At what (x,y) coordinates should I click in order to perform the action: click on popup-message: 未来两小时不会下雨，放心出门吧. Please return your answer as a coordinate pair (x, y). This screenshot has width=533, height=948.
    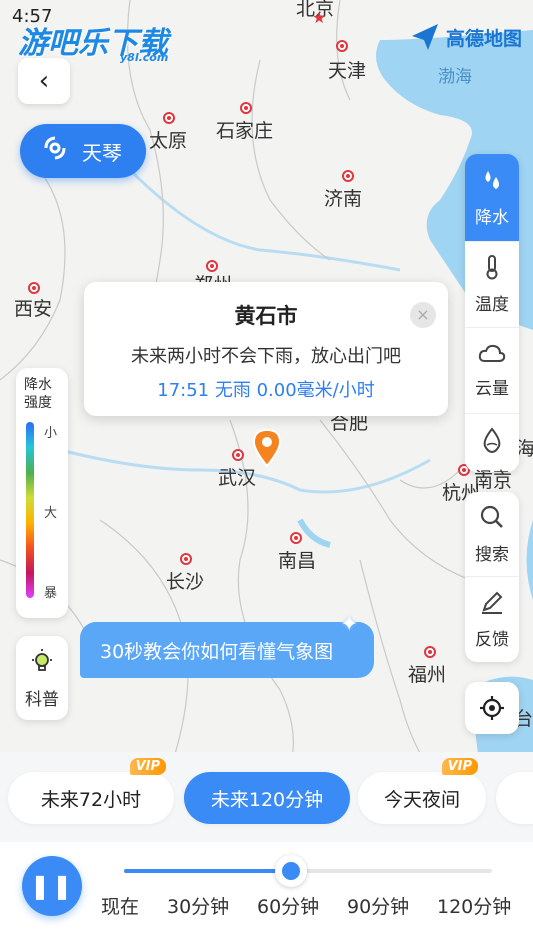
    Looking at the image, I should click on (266, 356).